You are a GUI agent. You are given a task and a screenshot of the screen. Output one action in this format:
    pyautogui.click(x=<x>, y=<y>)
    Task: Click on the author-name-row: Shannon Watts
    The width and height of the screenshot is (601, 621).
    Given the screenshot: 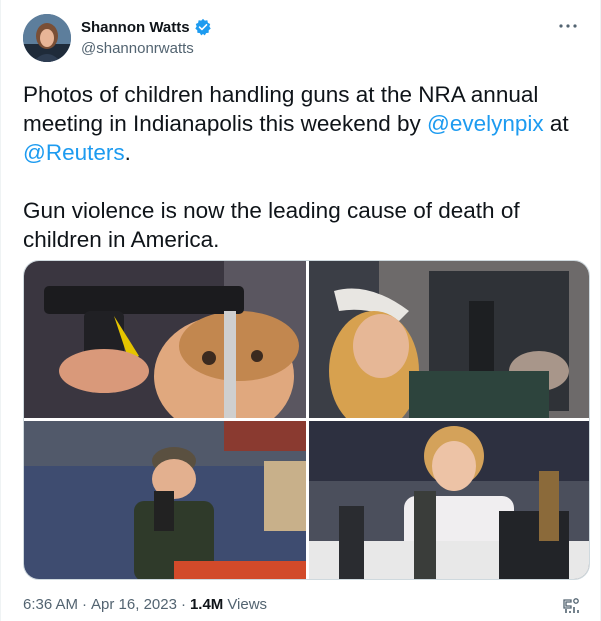 What is the action you would take?
    pyautogui.click(x=146, y=27)
    